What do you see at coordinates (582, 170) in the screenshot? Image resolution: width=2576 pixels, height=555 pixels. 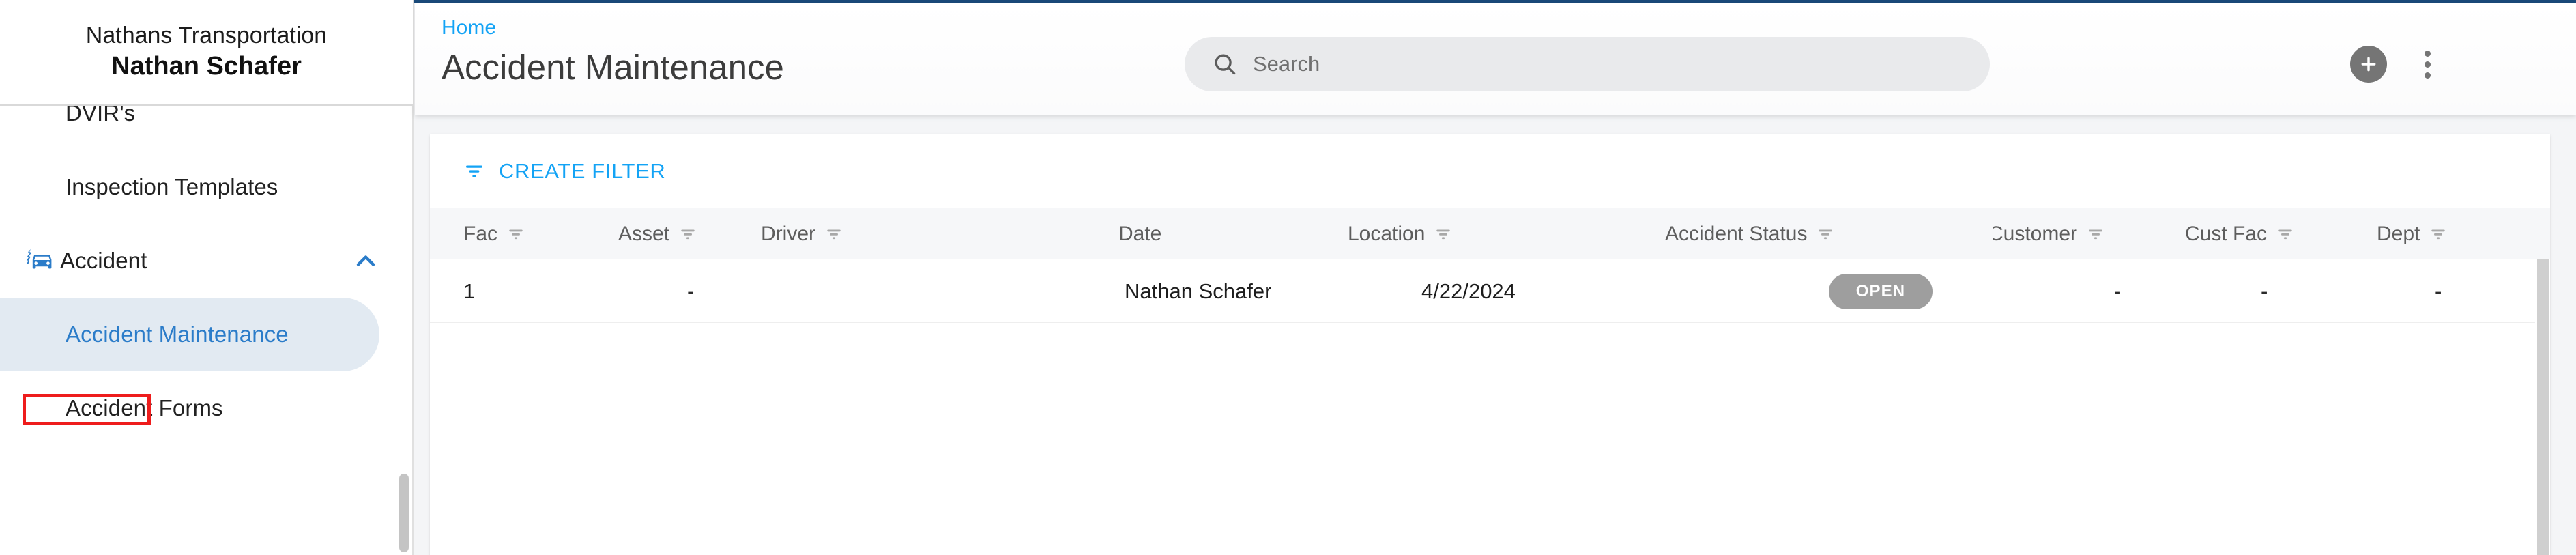 I see `create-filter-label: CREATE FILTER` at bounding box center [582, 170].